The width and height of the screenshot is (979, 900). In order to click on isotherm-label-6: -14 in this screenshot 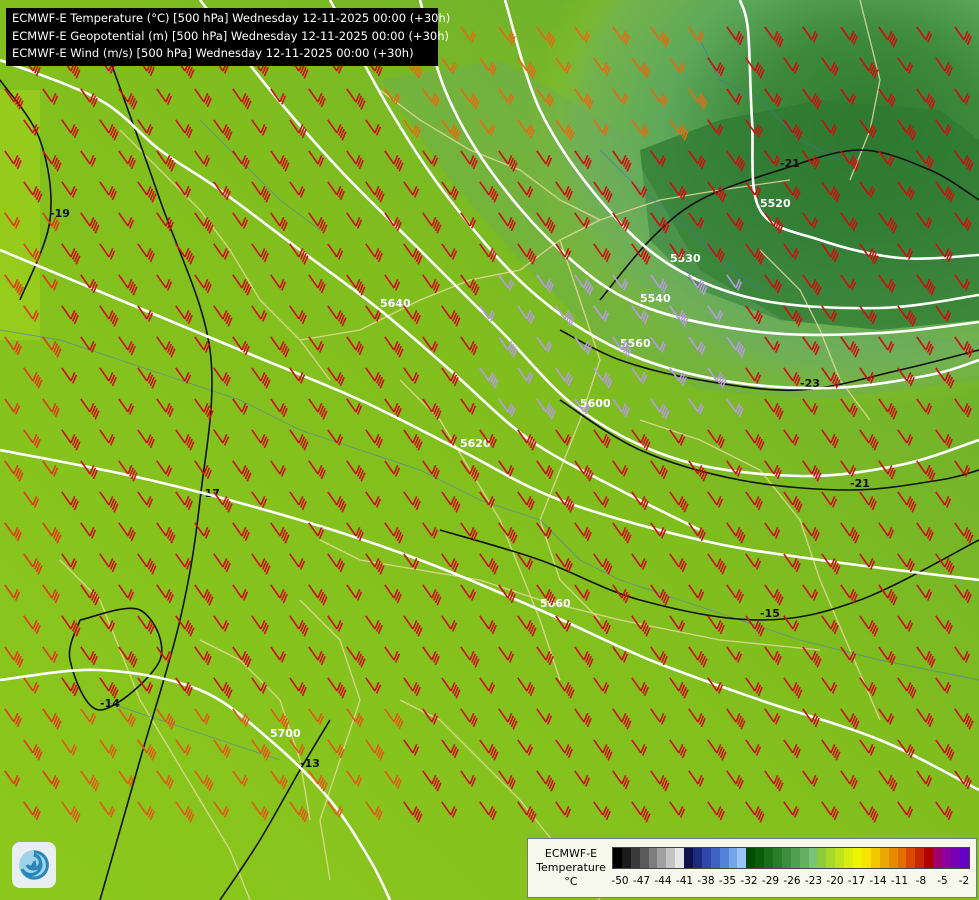, I will do `click(110, 703)`.